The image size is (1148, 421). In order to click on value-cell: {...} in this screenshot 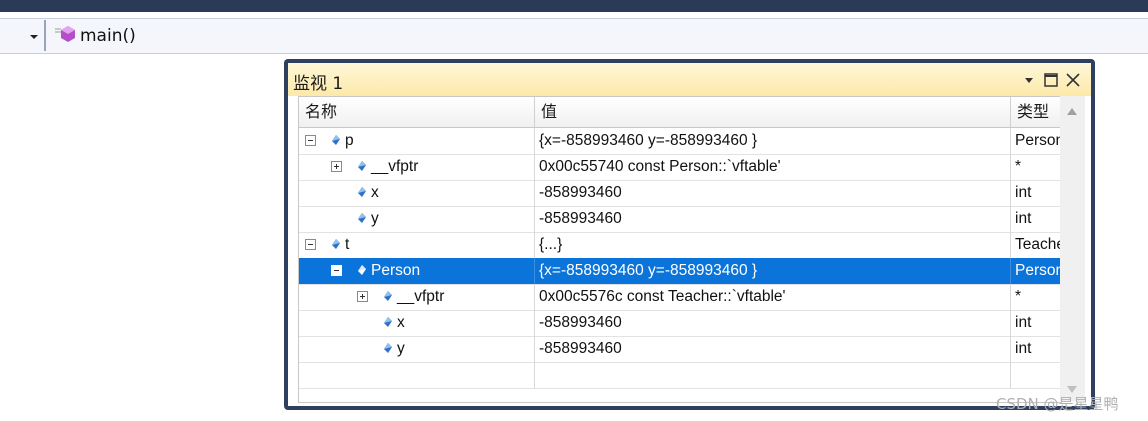, I will do `click(773, 245)`.